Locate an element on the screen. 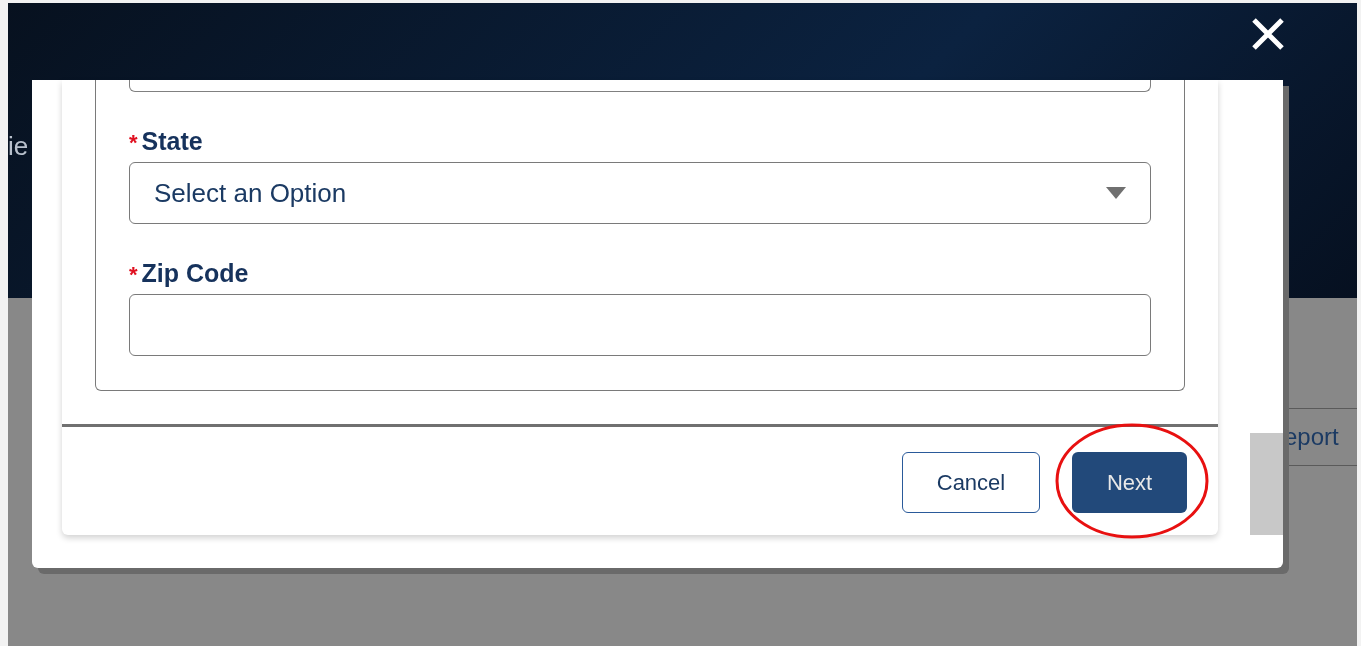 Image resolution: width=1361 pixels, height=646 pixels. scrollbar-thumb is located at coordinates (1266, 484).